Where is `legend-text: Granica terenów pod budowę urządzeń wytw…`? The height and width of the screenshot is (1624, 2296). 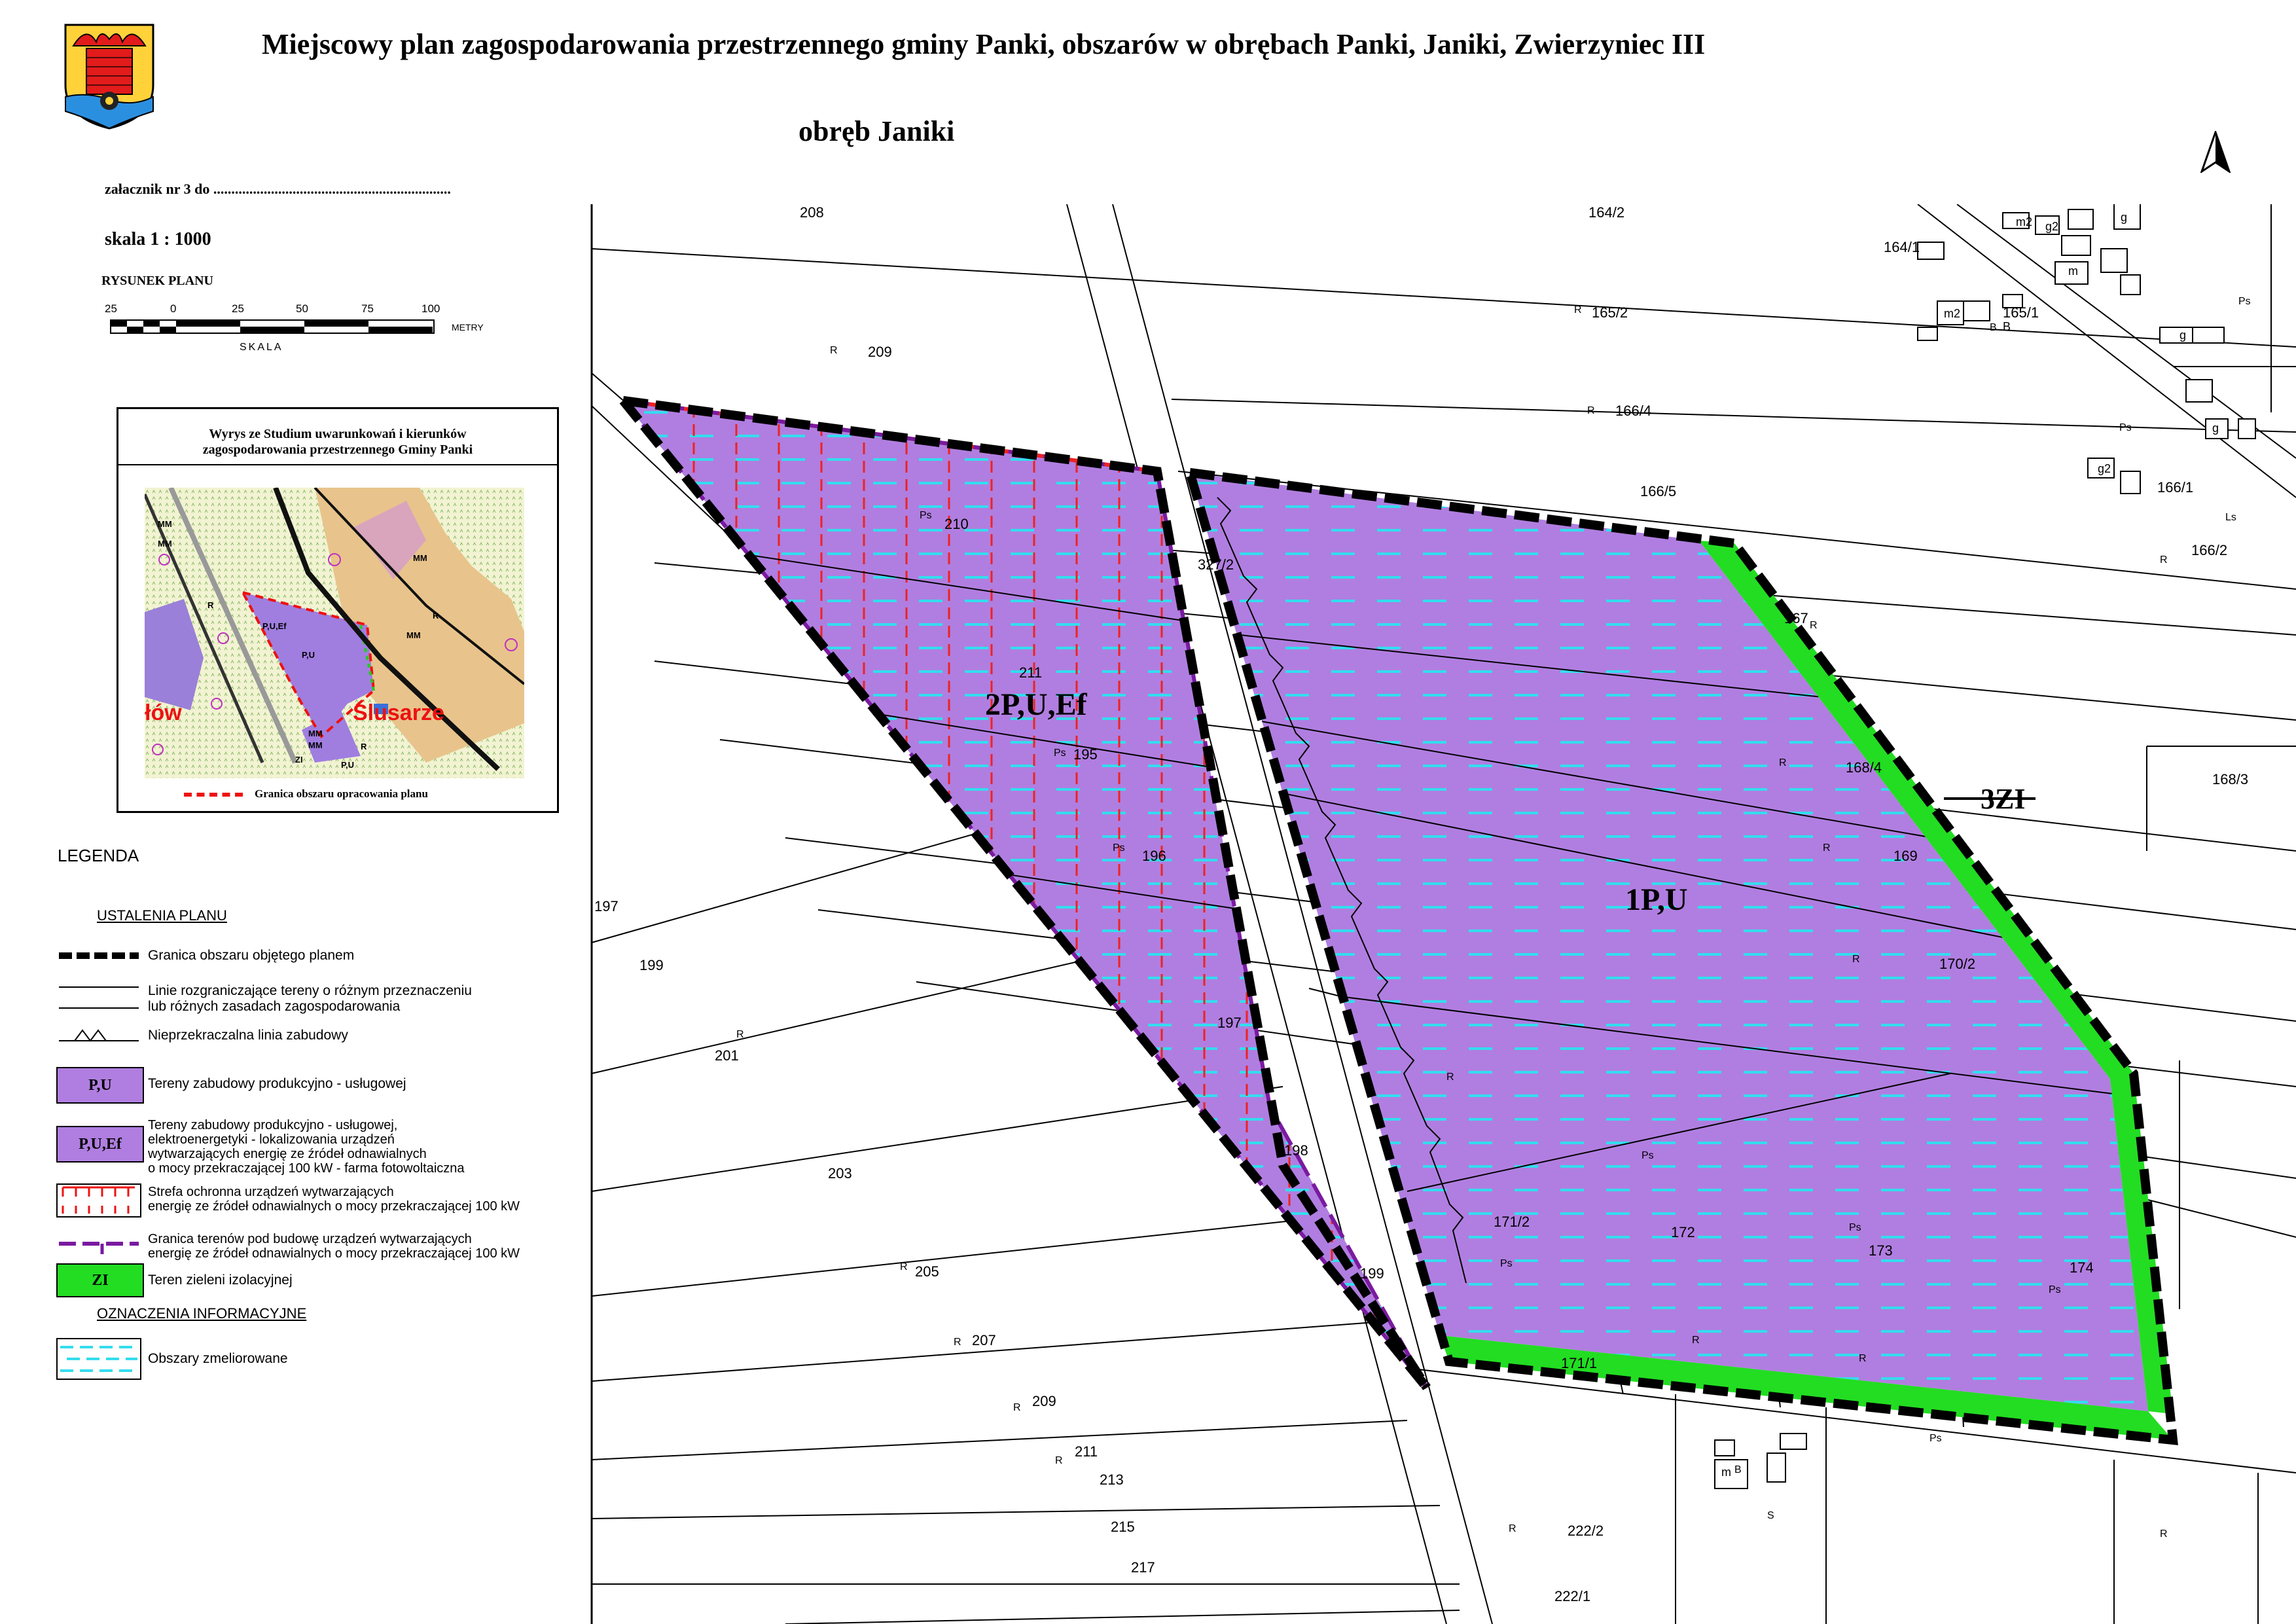 legend-text: Granica terenów pod budowę urządzeń wytw… is located at coordinates (310, 1239).